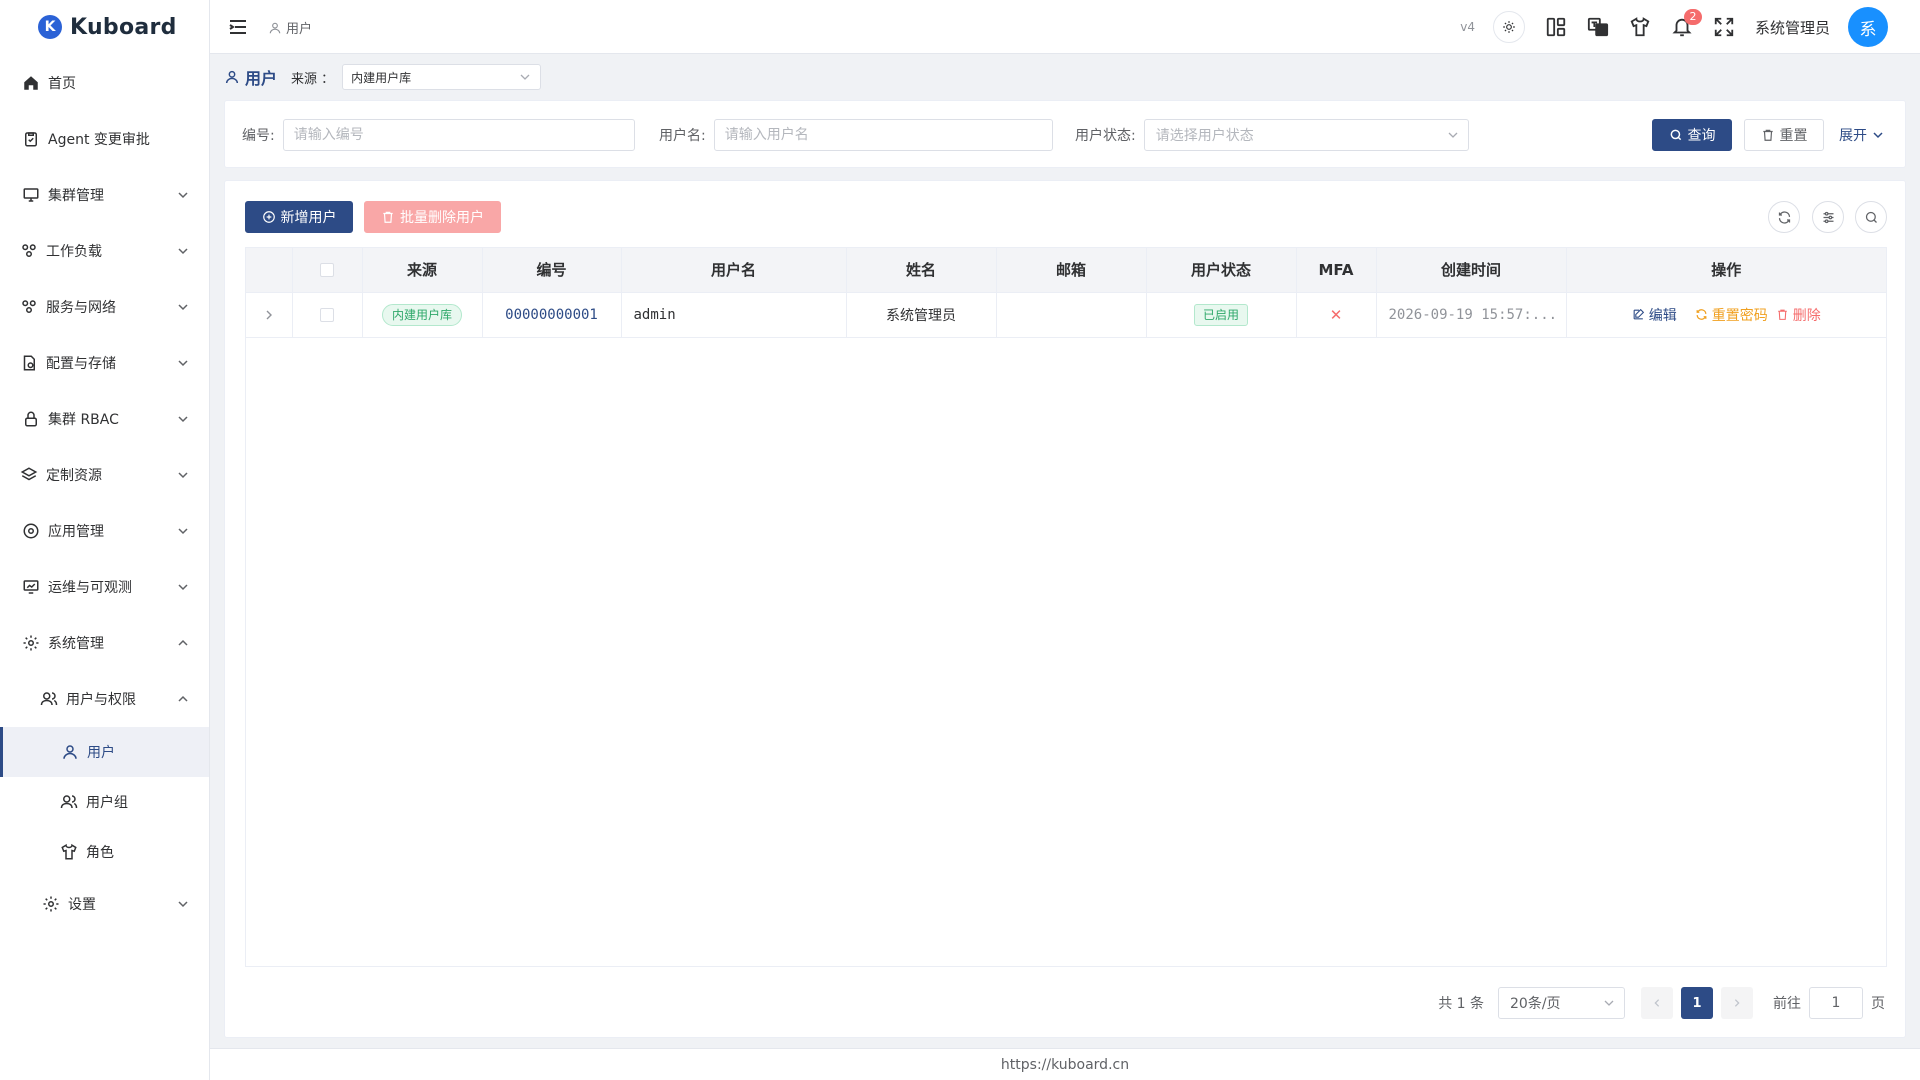 This screenshot has width=1920, height=1080. What do you see at coordinates (1336, 270) in the screenshot?
I see `column-header: MFA` at bounding box center [1336, 270].